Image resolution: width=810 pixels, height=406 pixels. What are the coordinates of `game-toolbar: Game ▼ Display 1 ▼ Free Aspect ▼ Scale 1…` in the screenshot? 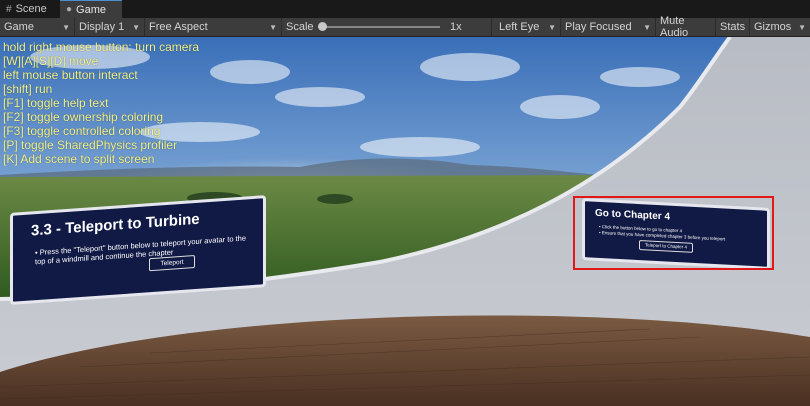 It's located at (405, 27).